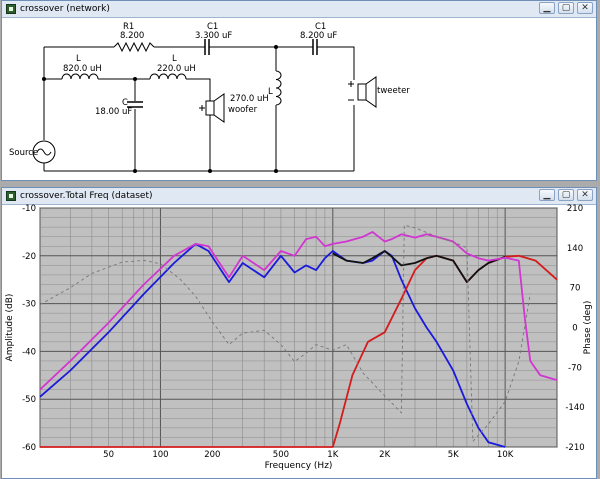 The width and height of the screenshot is (600, 479). Describe the element at coordinates (207, 47) in the screenshot. I see `capacitor-c1a` at that location.